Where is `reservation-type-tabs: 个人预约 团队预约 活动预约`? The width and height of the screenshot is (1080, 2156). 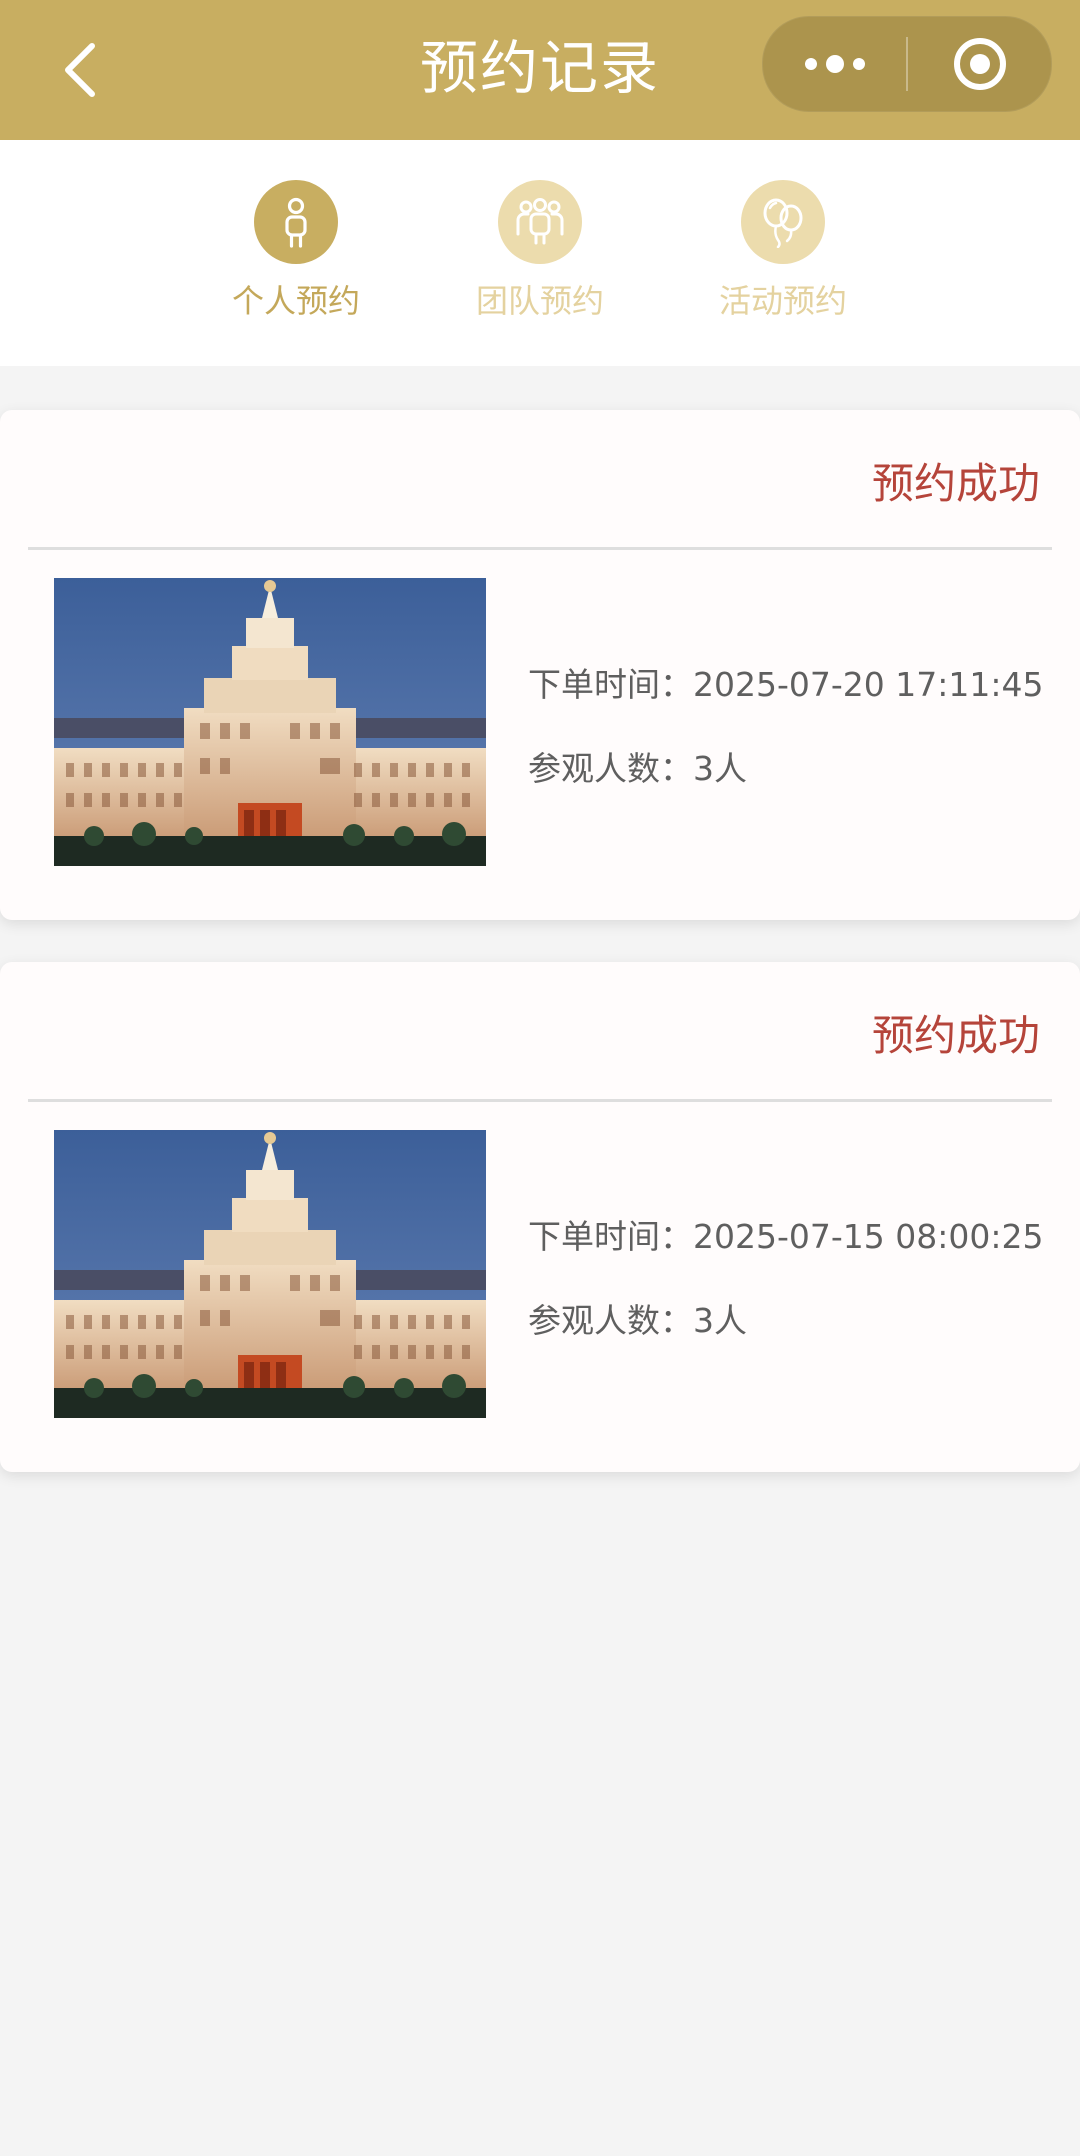 reservation-type-tabs: 个人预约 团队预约 活动预约 is located at coordinates (540, 253).